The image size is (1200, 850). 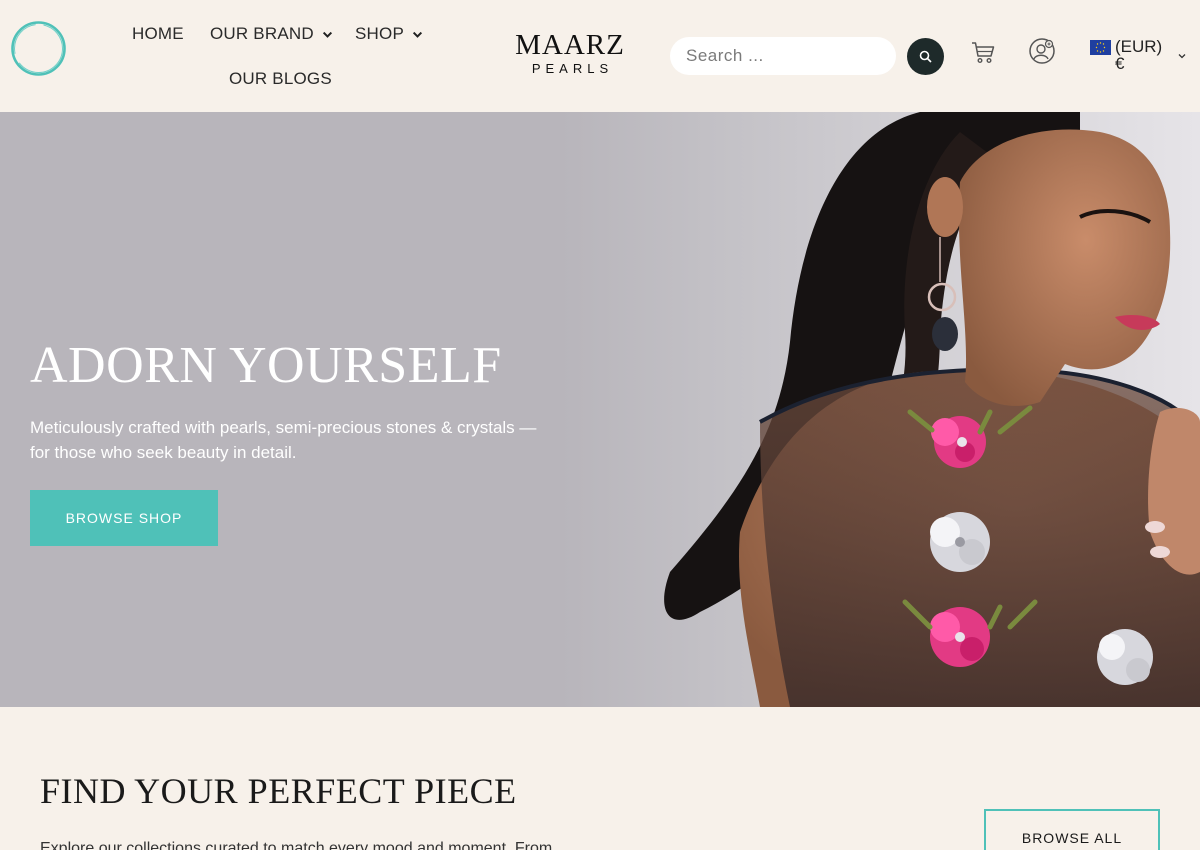 What do you see at coordinates (262, 33) in the screenshot?
I see `nav-our-brand-label: OUR BRAND` at bounding box center [262, 33].